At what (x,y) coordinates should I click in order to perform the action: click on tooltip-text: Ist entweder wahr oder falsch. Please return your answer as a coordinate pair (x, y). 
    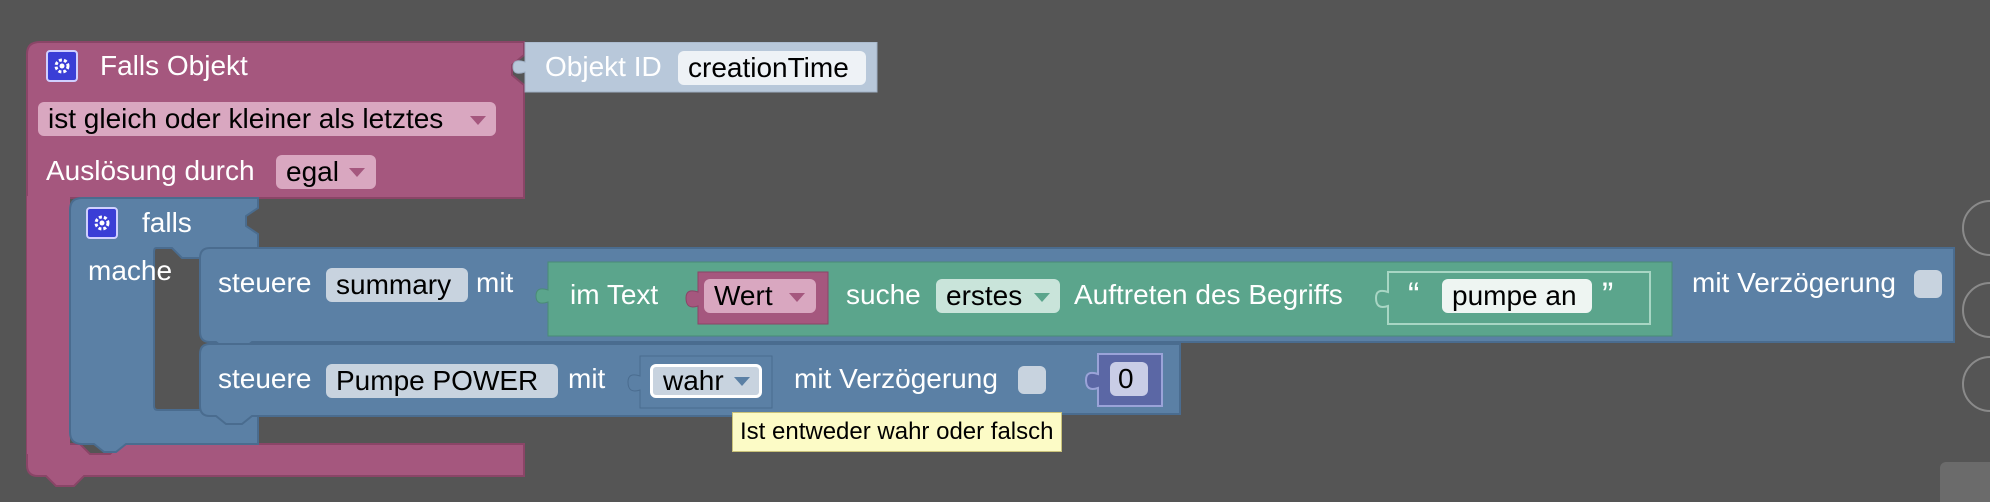
    Looking at the image, I should click on (897, 431).